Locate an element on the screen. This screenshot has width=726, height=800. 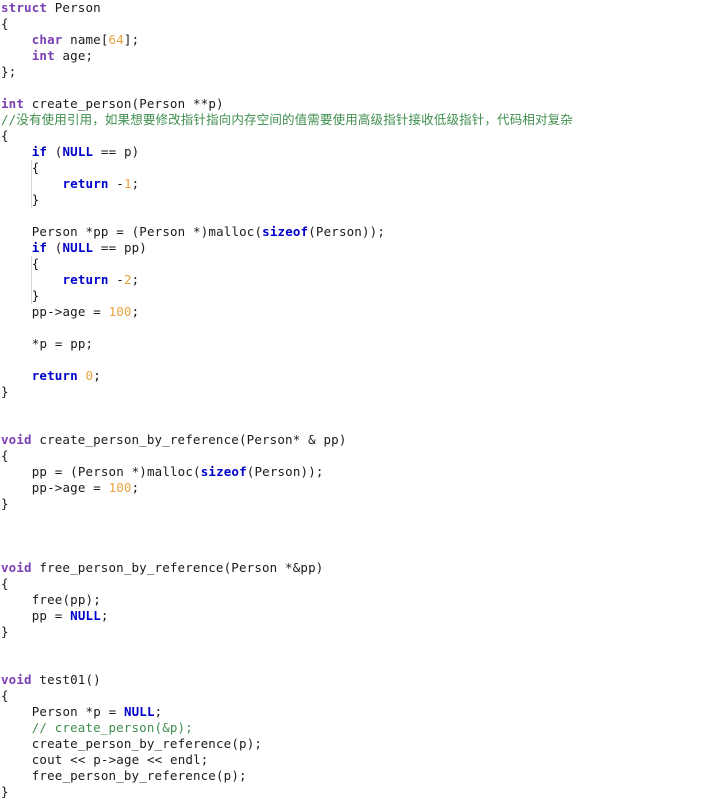
indent-guide is located at coordinates (31, 184).